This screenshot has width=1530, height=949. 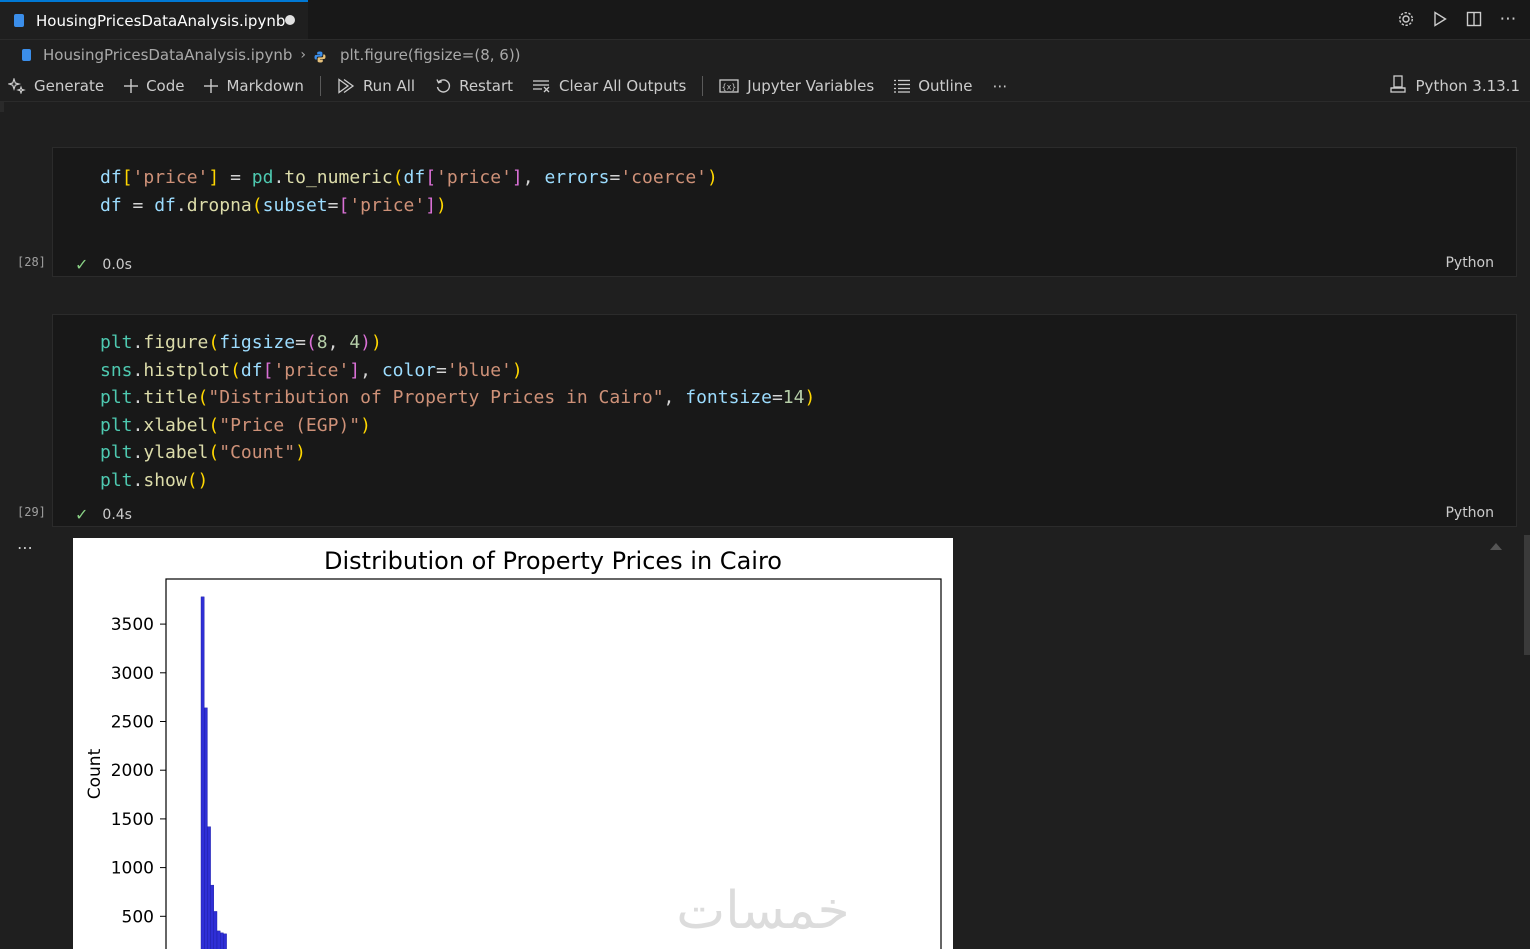 I want to click on run-all-button: Run All, so click(x=376, y=86).